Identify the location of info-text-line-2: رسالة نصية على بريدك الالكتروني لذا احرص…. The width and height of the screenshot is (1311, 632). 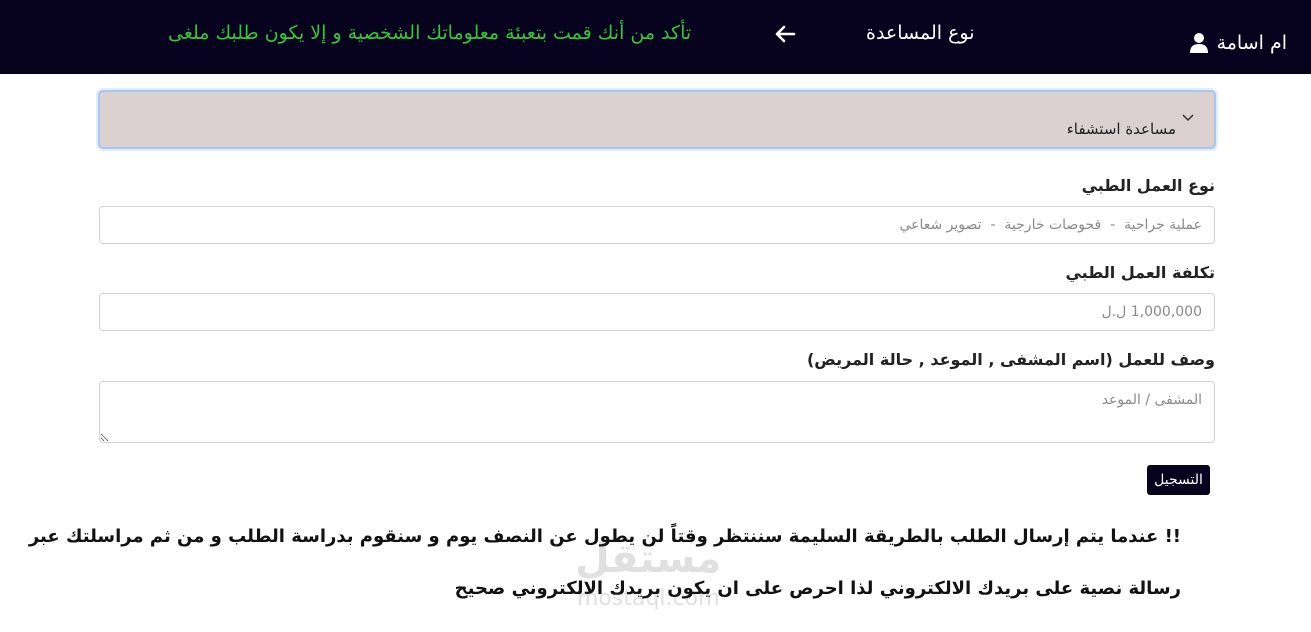
(817, 588).